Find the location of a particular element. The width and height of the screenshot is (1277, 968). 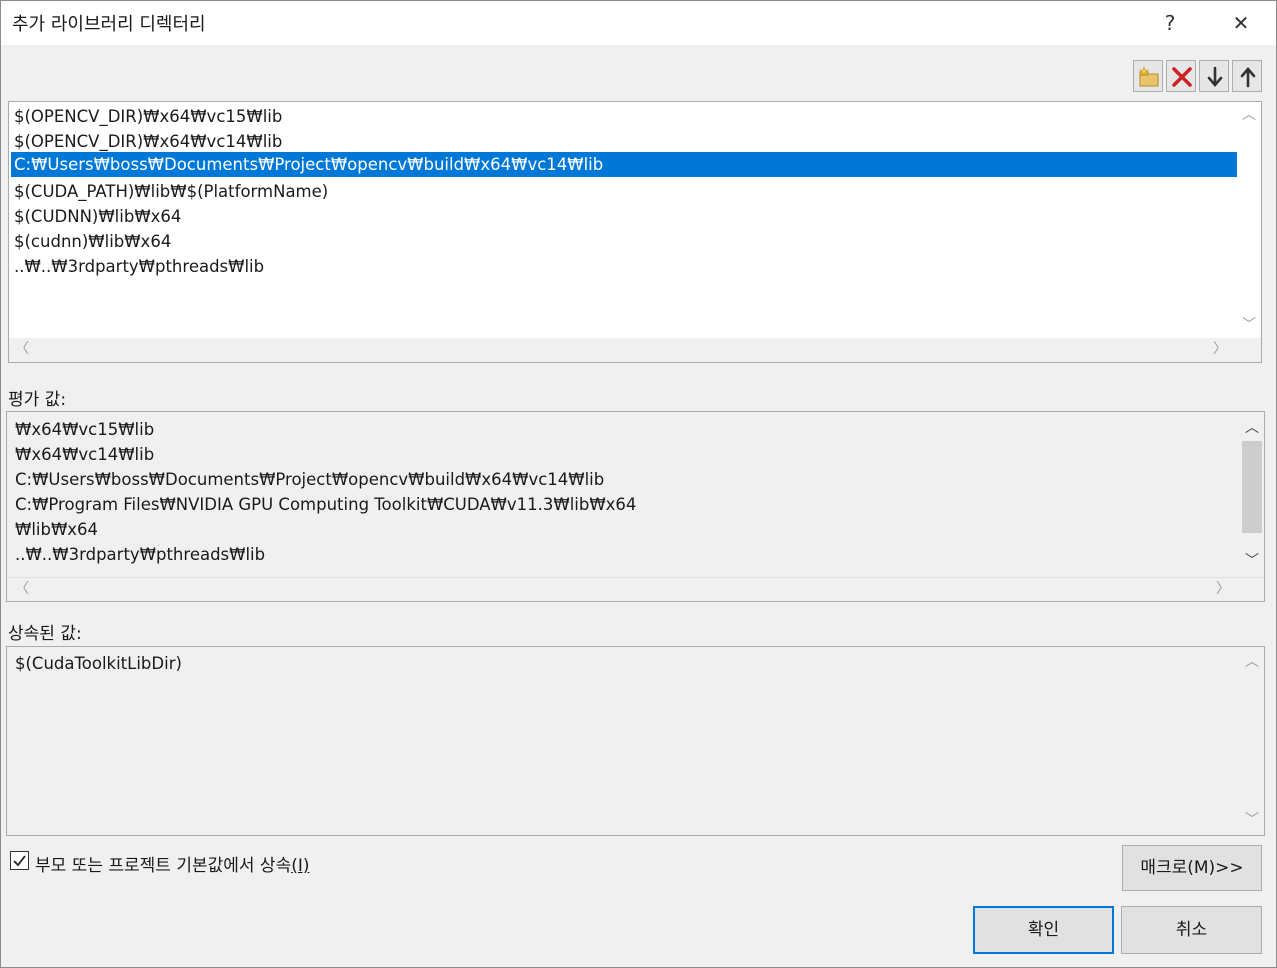

list-item: ₩lib₩x64 is located at coordinates (57, 529).